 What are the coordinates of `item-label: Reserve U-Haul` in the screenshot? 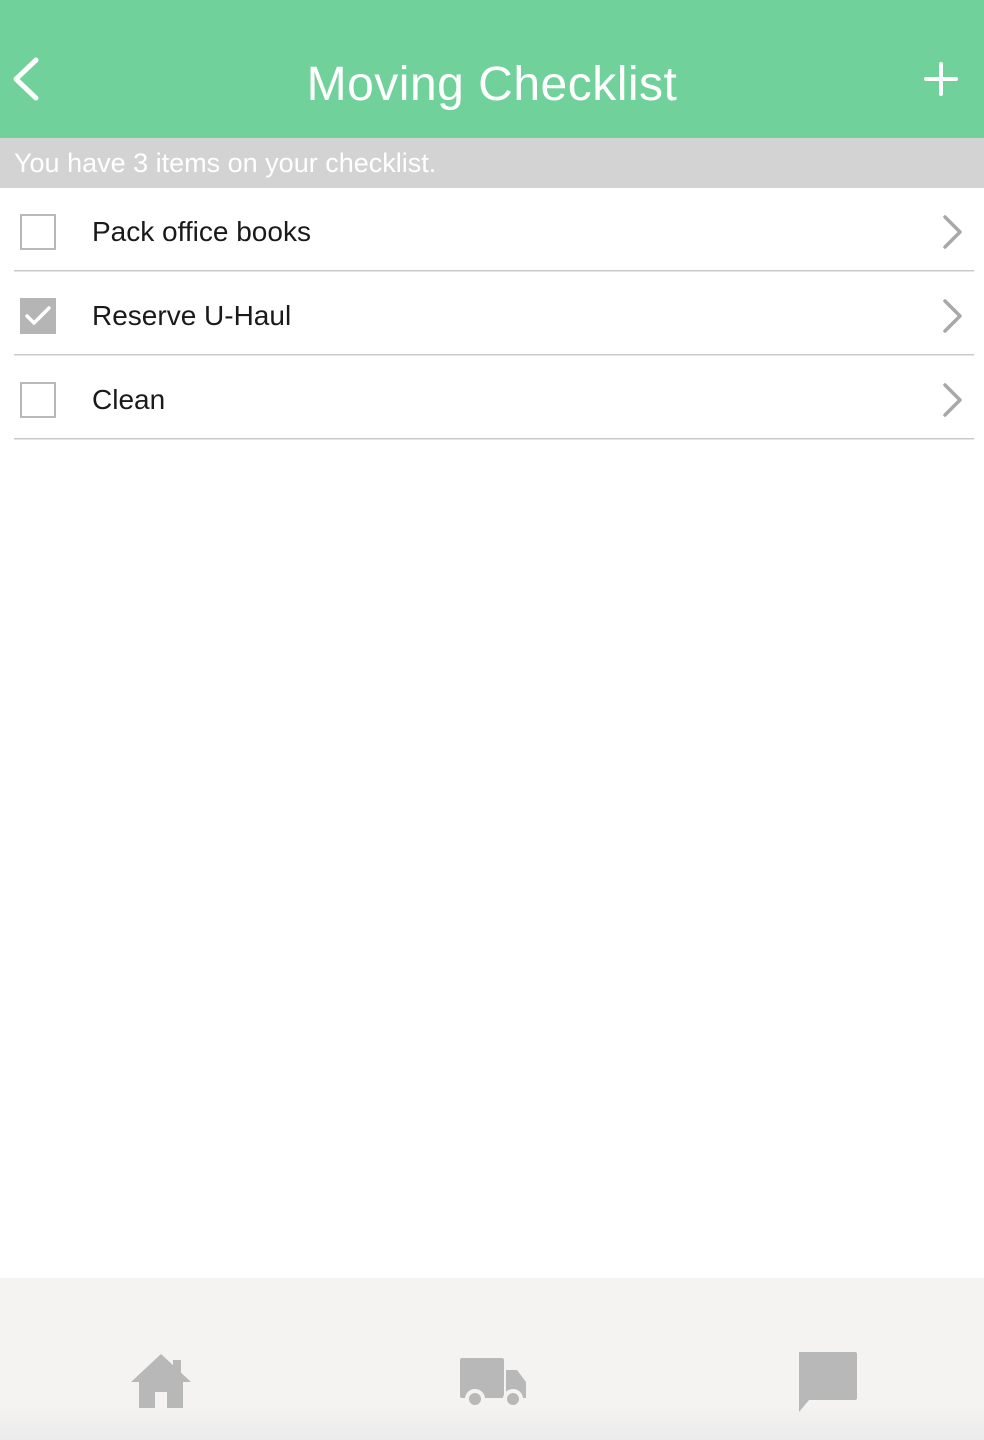 It's located at (192, 315).